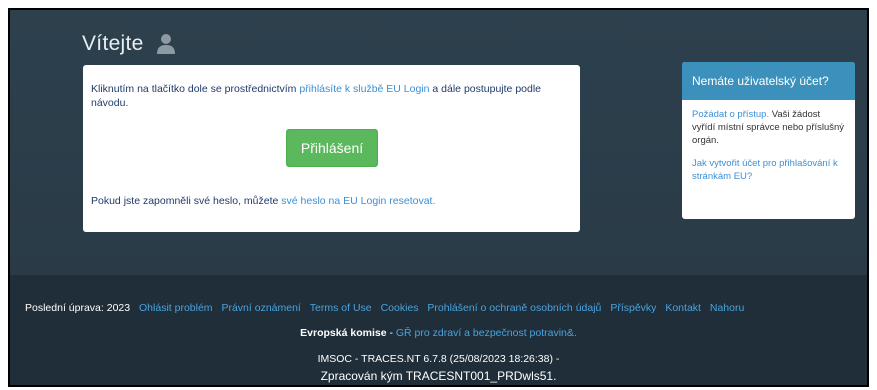 The height and width of the screenshot is (390, 877). Describe the element at coordinates (486, 333) in the screenshot. I see `dg-sante-link: GŘ pro zdraví a bezpečnost potravin&.` at that location.